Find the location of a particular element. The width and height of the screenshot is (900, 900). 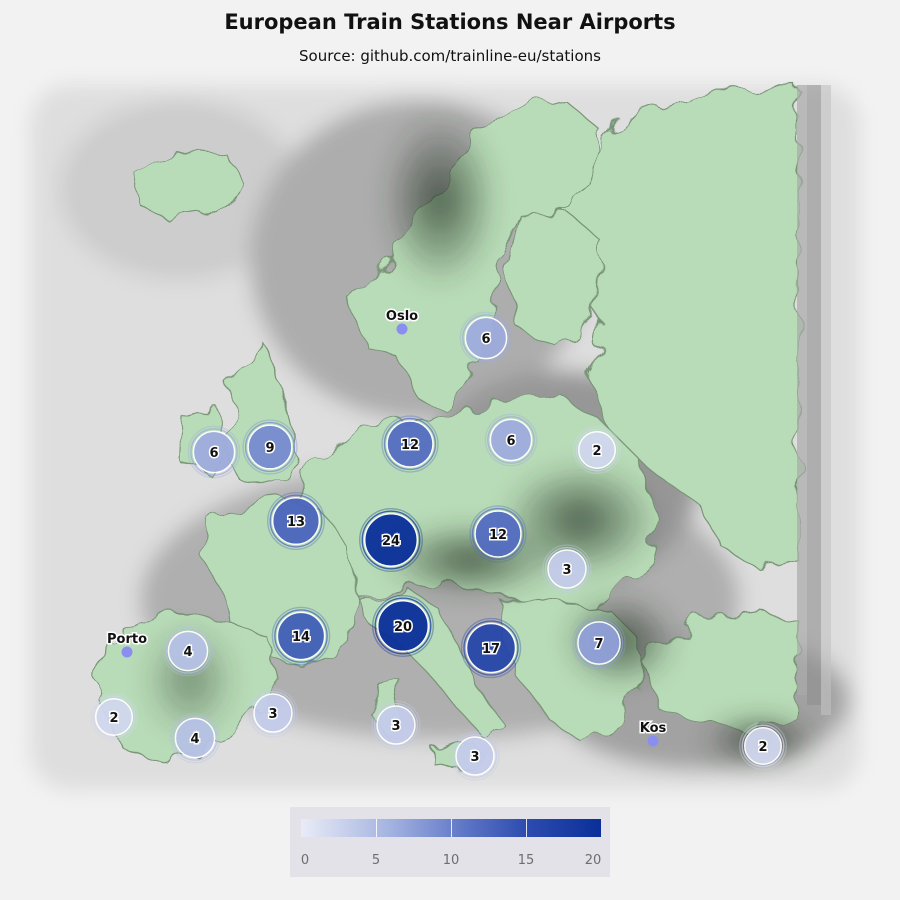

city-label: Porto is located at coordinates (127, 639).